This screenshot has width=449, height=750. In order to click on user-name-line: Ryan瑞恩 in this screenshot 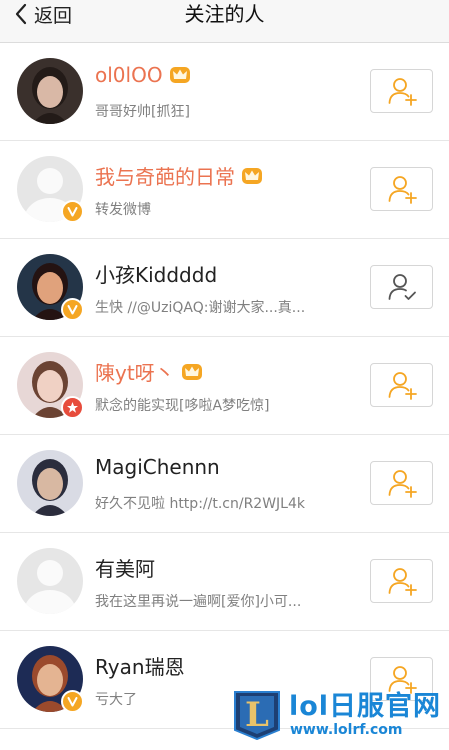, I will do `click(140, 665)`.